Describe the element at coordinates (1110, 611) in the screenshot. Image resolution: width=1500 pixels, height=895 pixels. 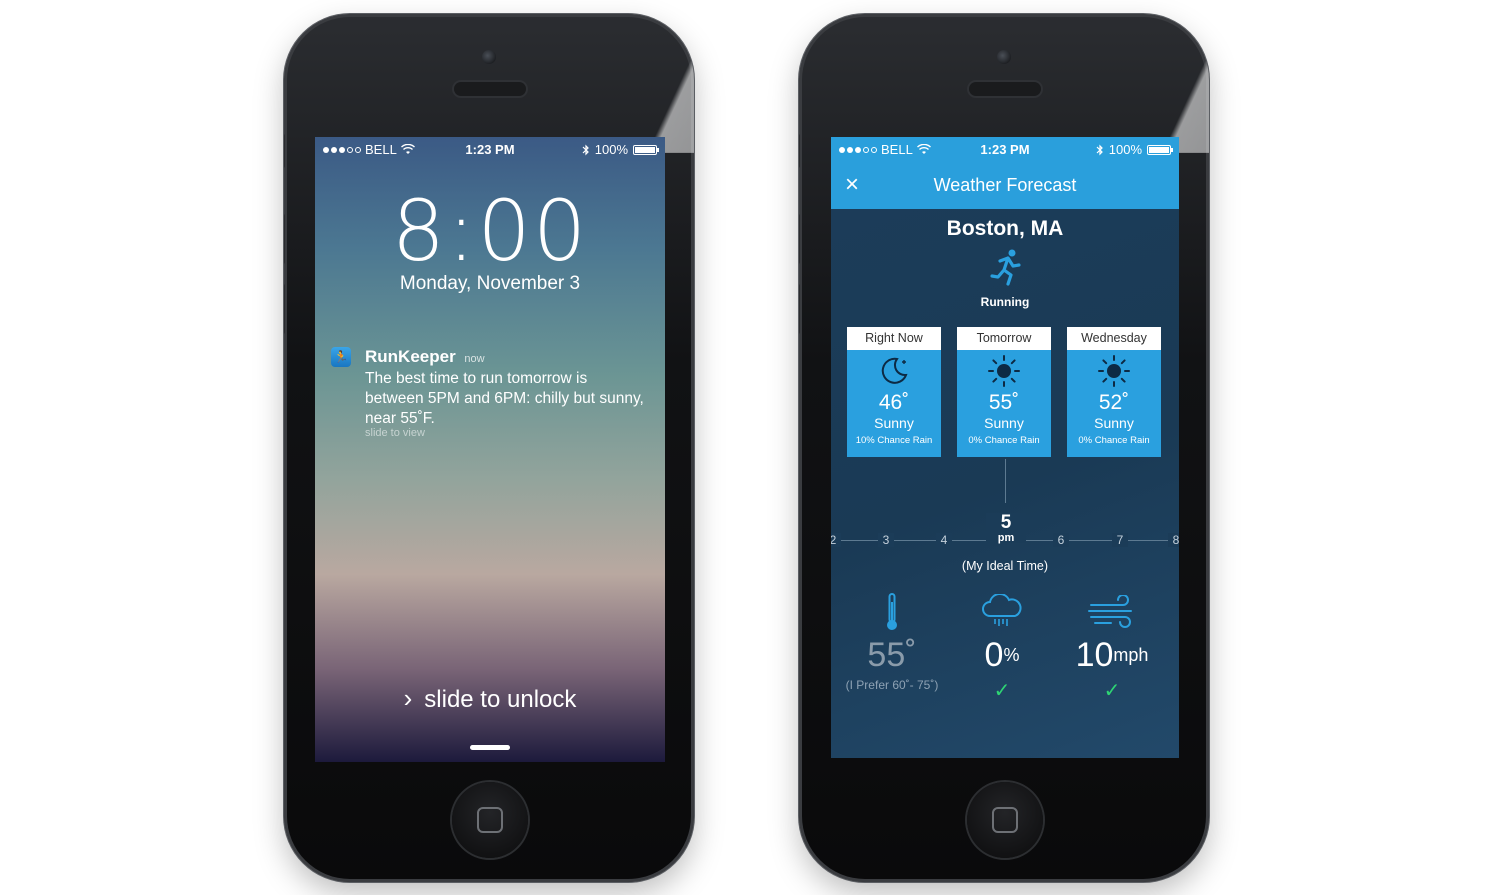
I see `wind-icon` at that location.